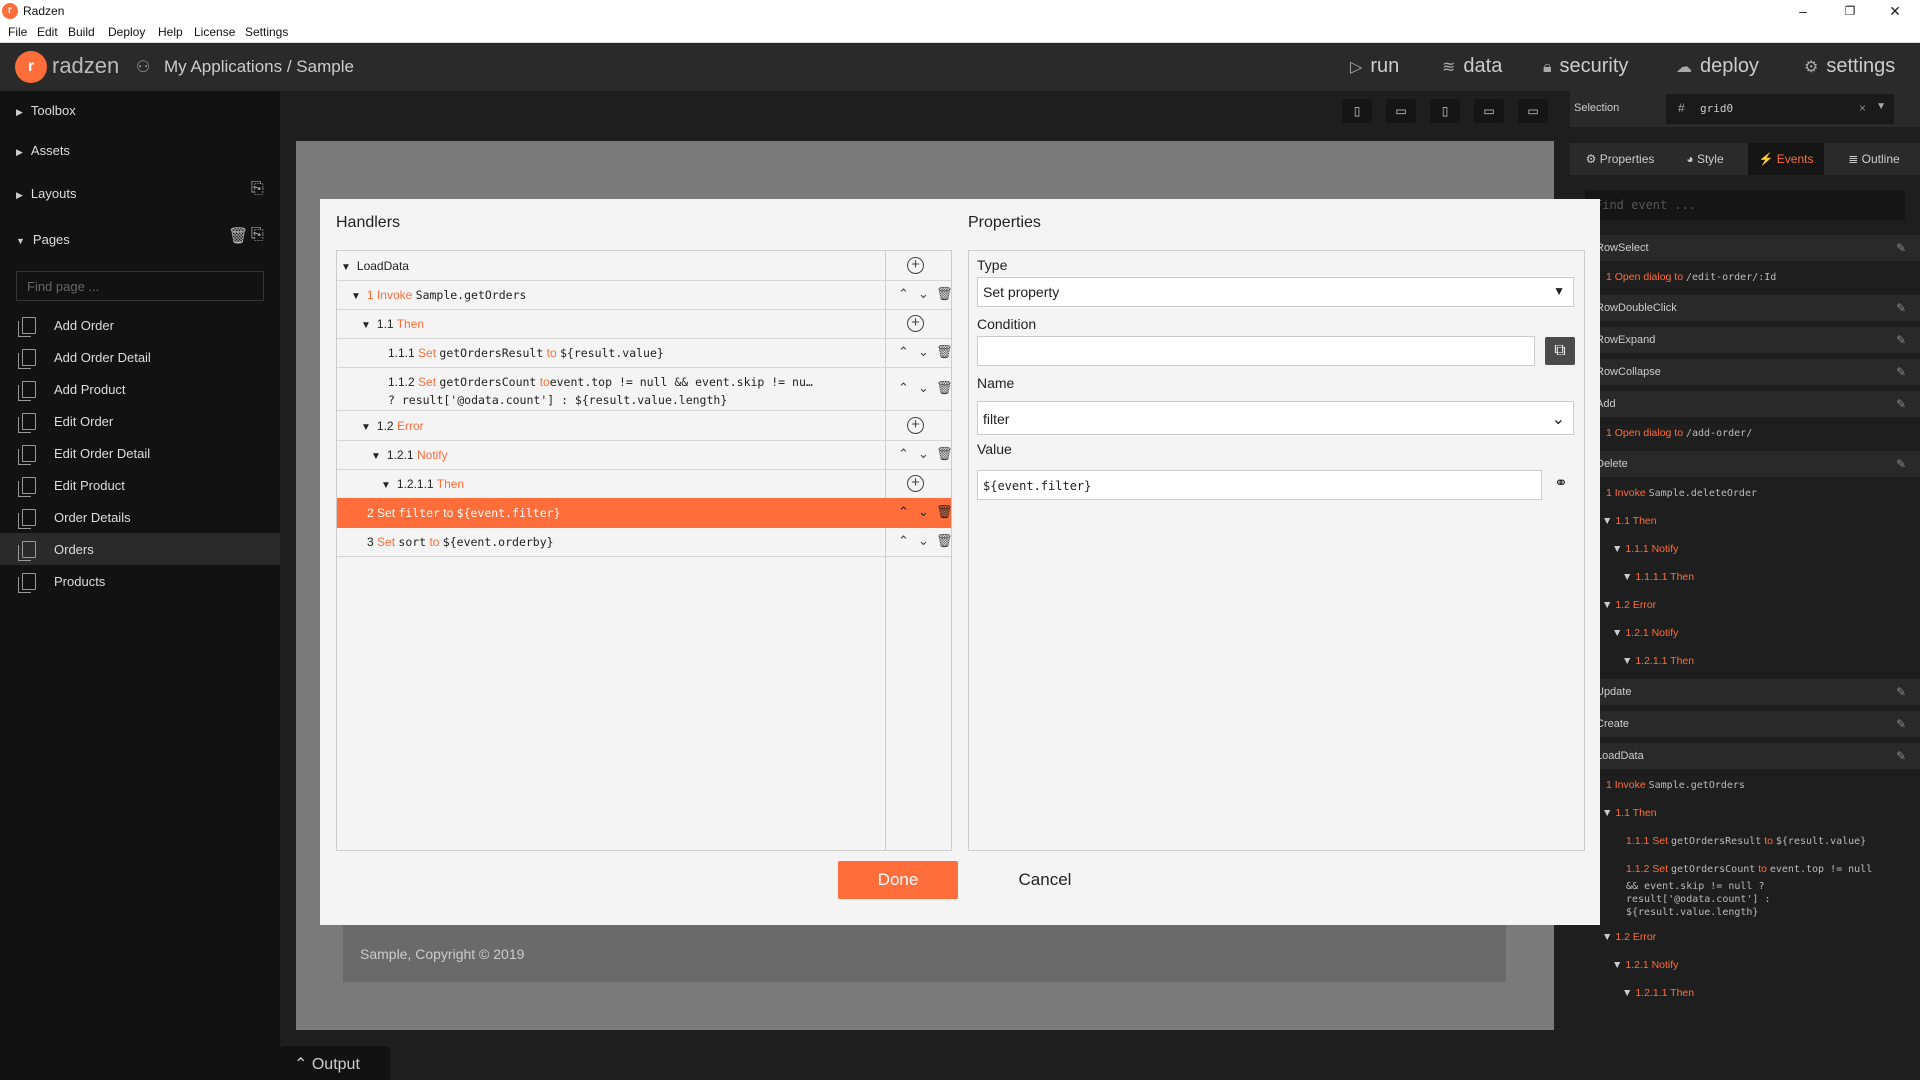  I want to click on event-handler: 1 Invoke Sample.getOrders, so click(1745, 785).